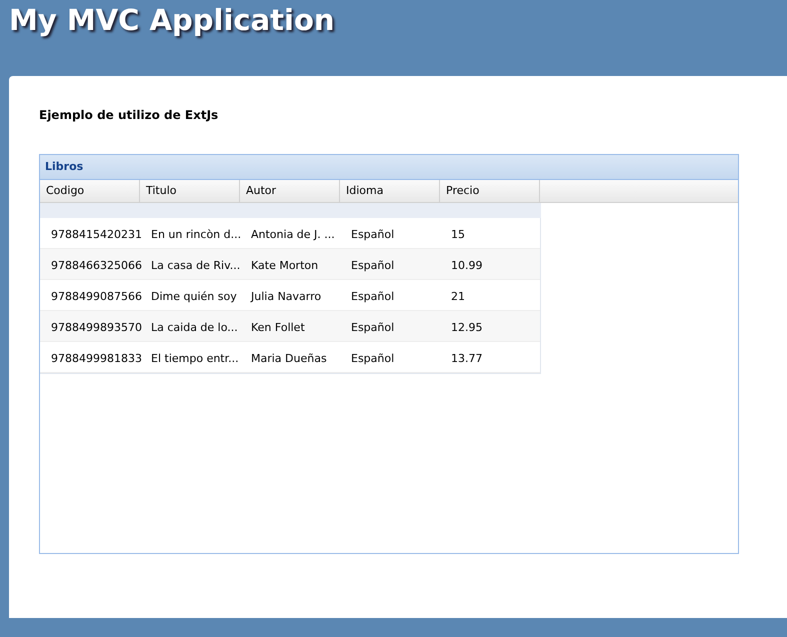 This screenshot has width=787, height=637. What do you see at coordinates (466, 265) in the screenshot?
I see `table-cell: 10.99` at bounding box center [466, 265].